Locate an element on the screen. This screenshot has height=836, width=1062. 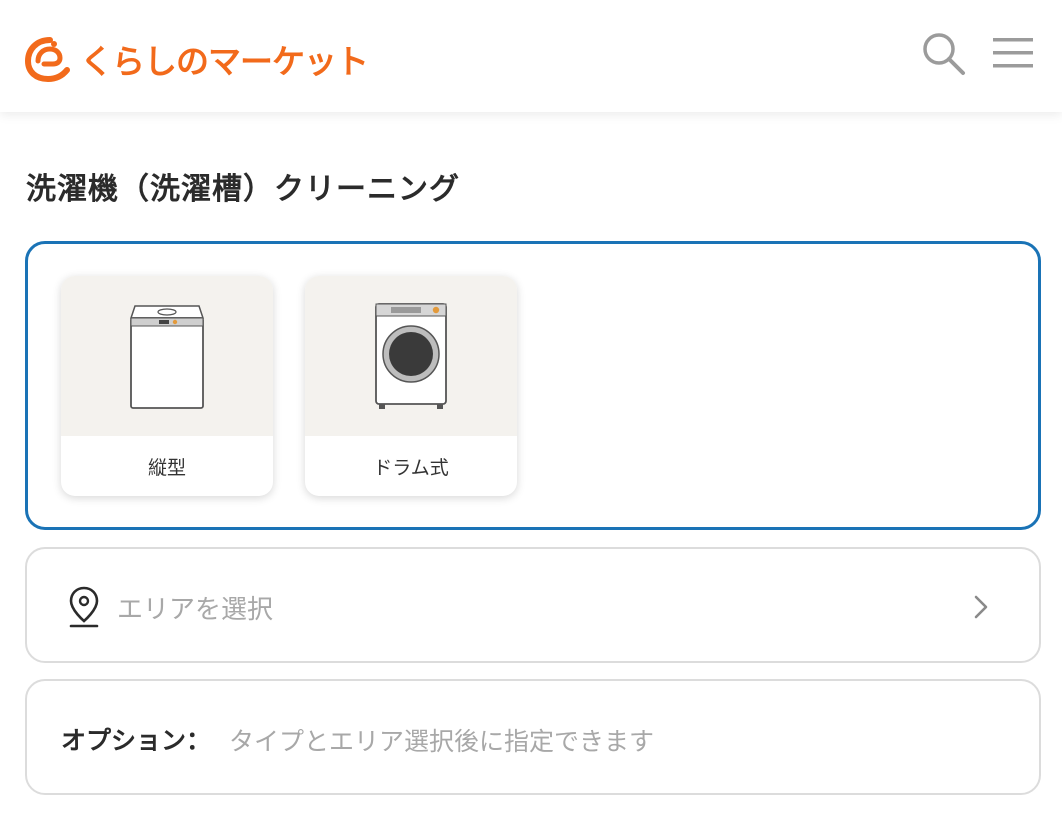
search-button is located at coordinates (943, 53).